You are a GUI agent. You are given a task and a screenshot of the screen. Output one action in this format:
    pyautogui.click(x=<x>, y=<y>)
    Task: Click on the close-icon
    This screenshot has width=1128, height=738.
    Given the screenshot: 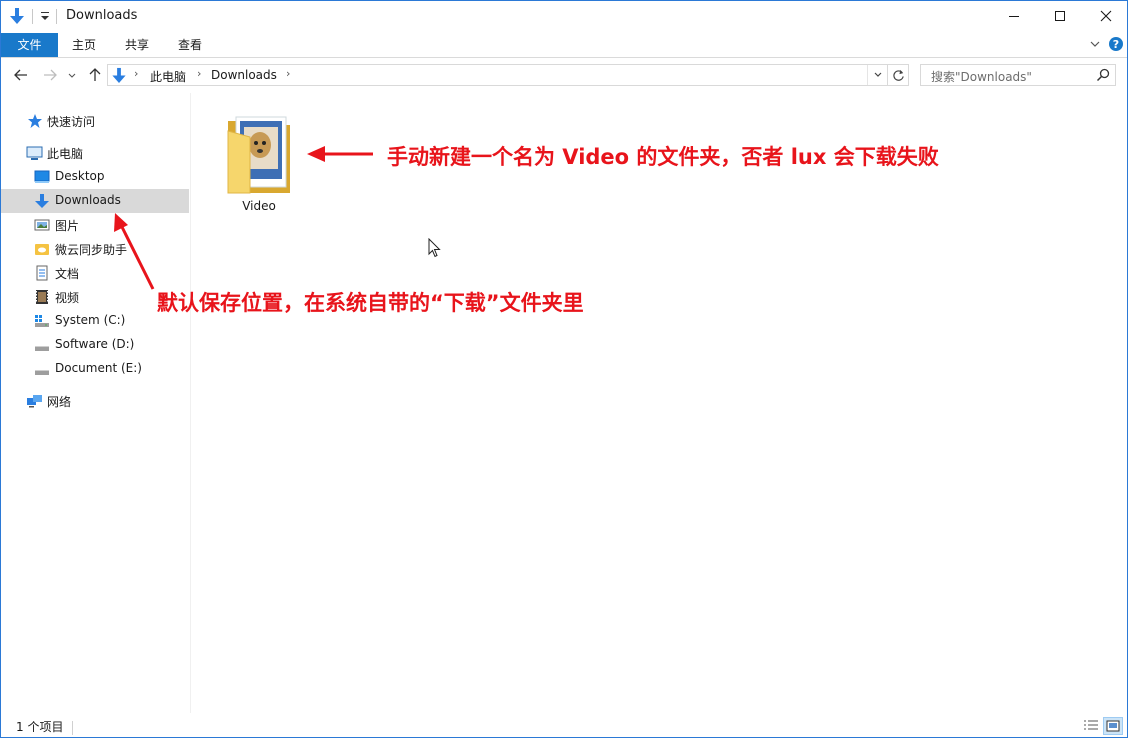 What is the action you would take?
    pyautogui.click(x=1106, y=16)
    